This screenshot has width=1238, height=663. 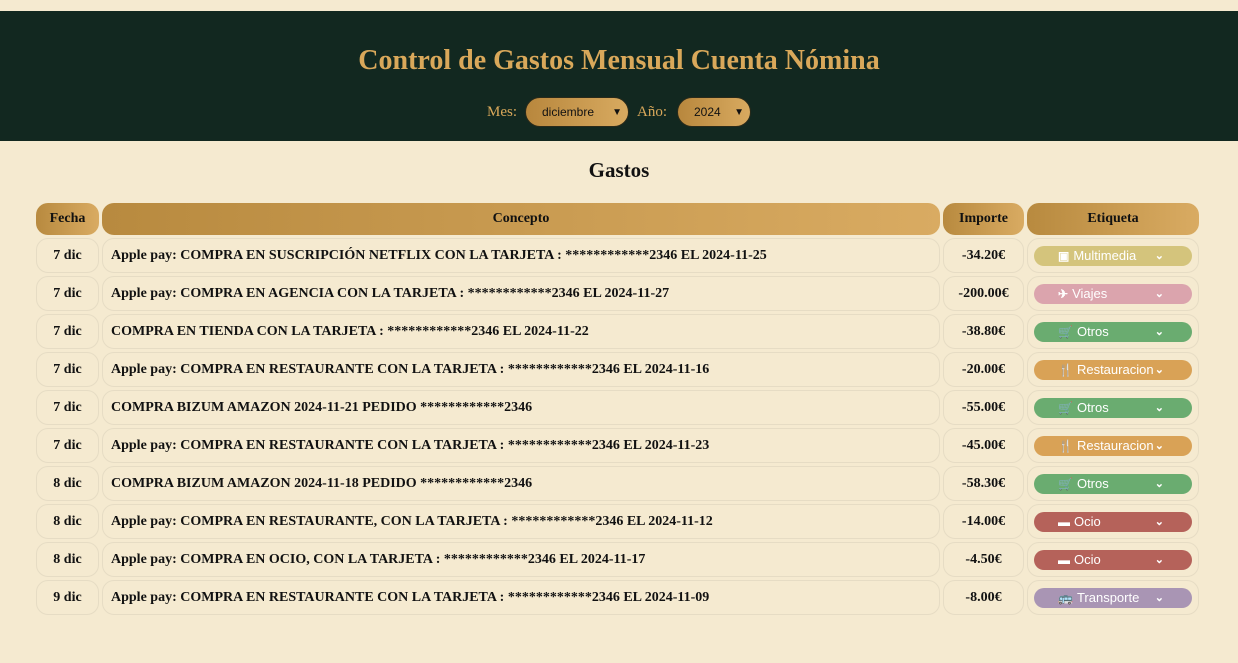 What do you see at coordinates (983, 521) in the screenshot?
I see `row-amount: -14.00€` at bounding box center [983, 521].